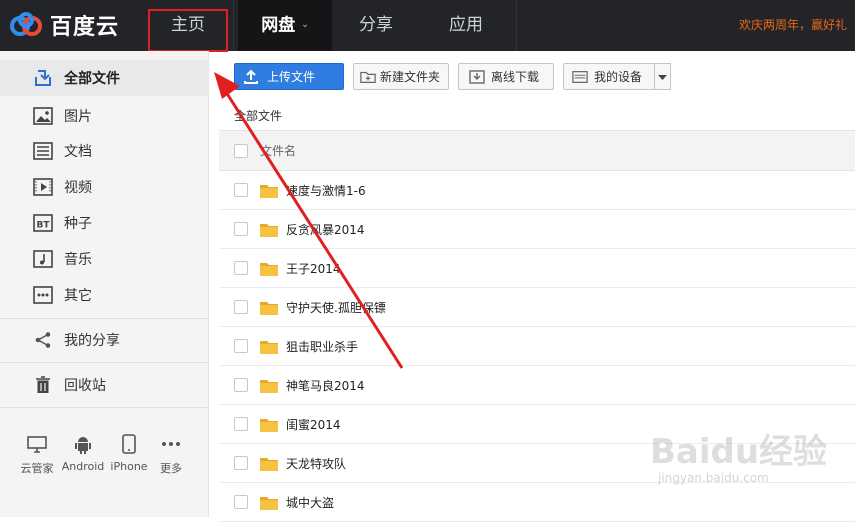 This screenshot has height=522, width=855. Describe the element at coordinates (104, 259) in the screenshot. I see `sidebar-item-music: 音乐` at that location.